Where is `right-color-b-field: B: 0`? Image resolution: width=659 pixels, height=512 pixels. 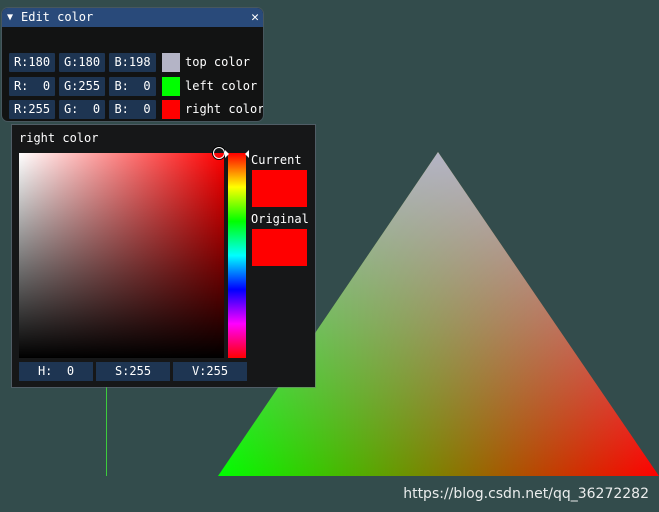 right-color-b-field: B: 0 is located at coordinates (132, 109).